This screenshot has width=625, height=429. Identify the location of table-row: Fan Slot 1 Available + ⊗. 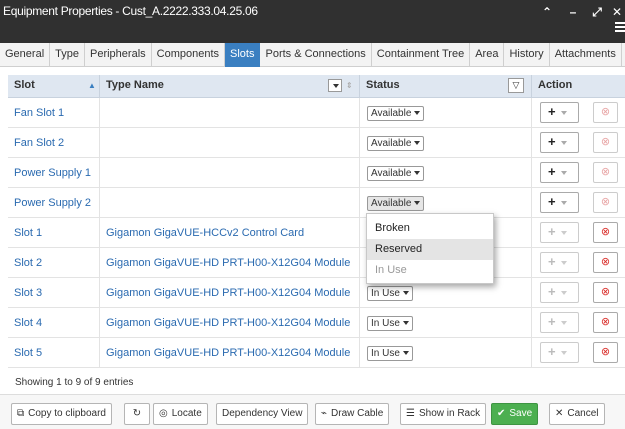
(316, 113).